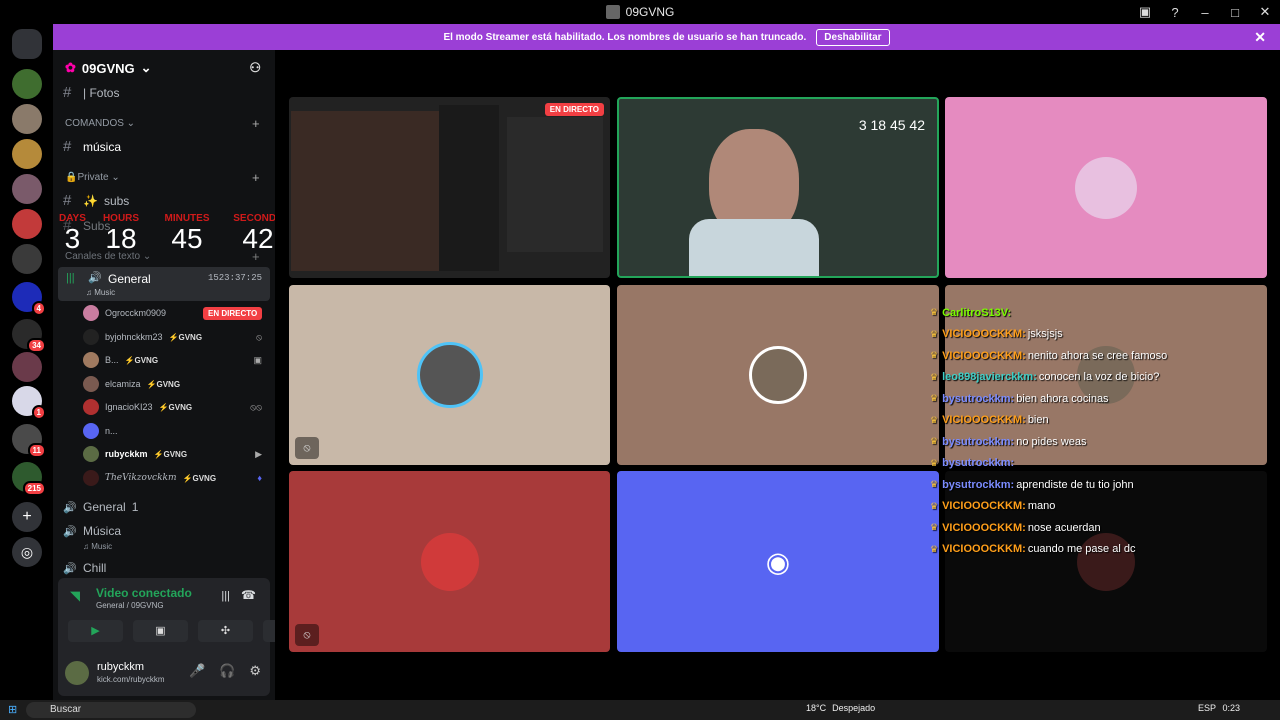  I want to click on webcam-tile: 3 18 45 42, so click(778, 187).